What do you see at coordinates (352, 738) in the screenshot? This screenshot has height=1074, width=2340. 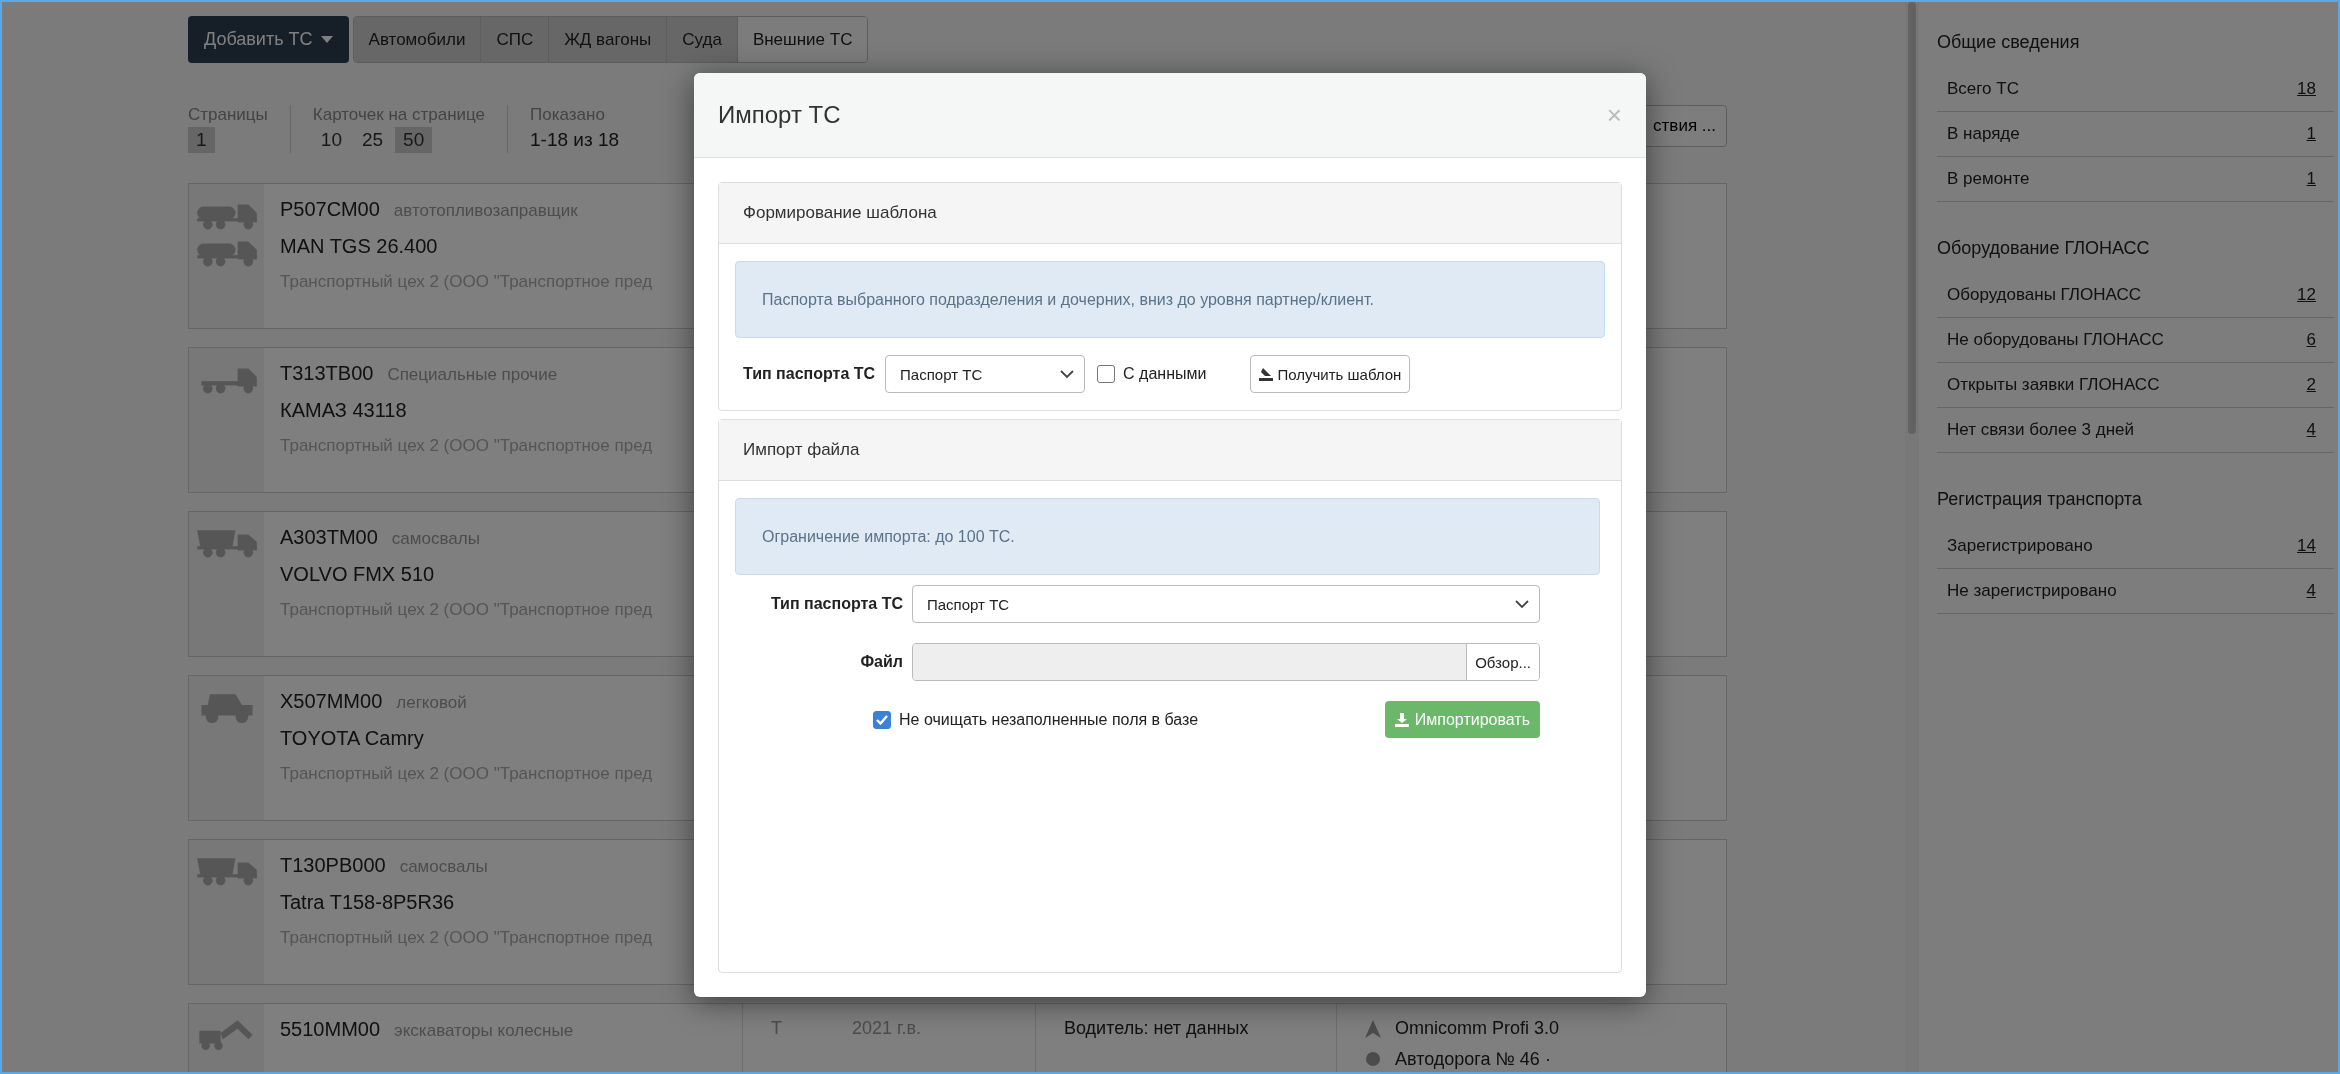 I see `vehicle-model: TOYOTA Camry` at bounding box center [352, 738].